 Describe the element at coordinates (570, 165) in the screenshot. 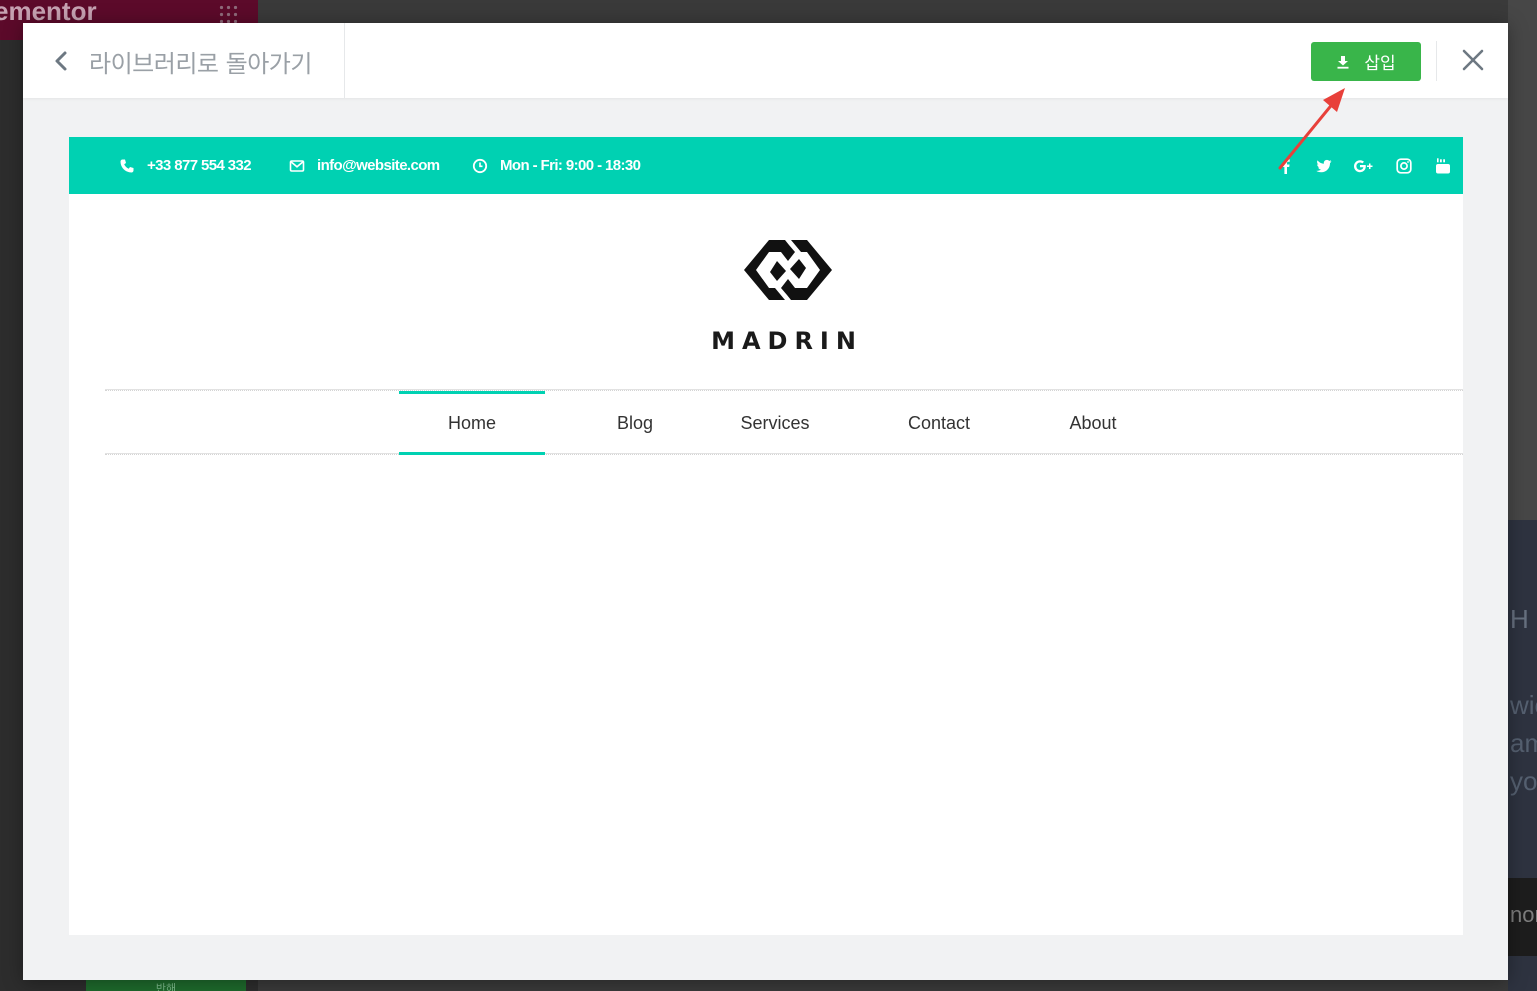

I see `topbar-hours-text: Mon - Fri: 9:00 - 18:30` at that location.